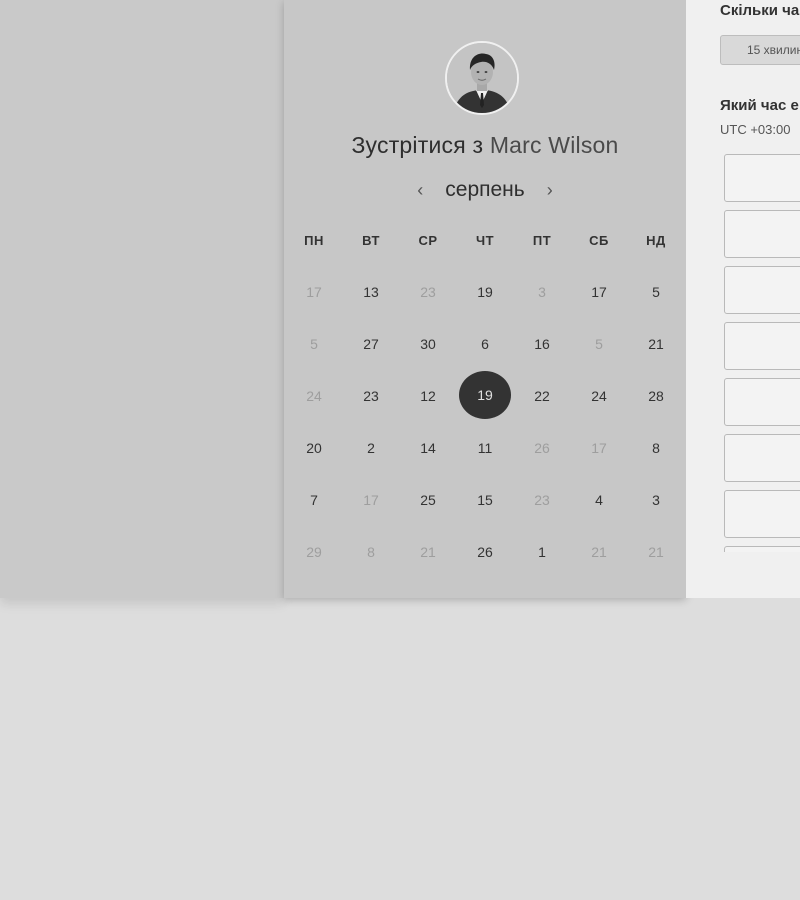 The height and width of the screenshot is (900, 800). What do you see at coordinates (314, 448) in the screenshot?
I see `calendar-day: 20` at bounding box center [314, 448].